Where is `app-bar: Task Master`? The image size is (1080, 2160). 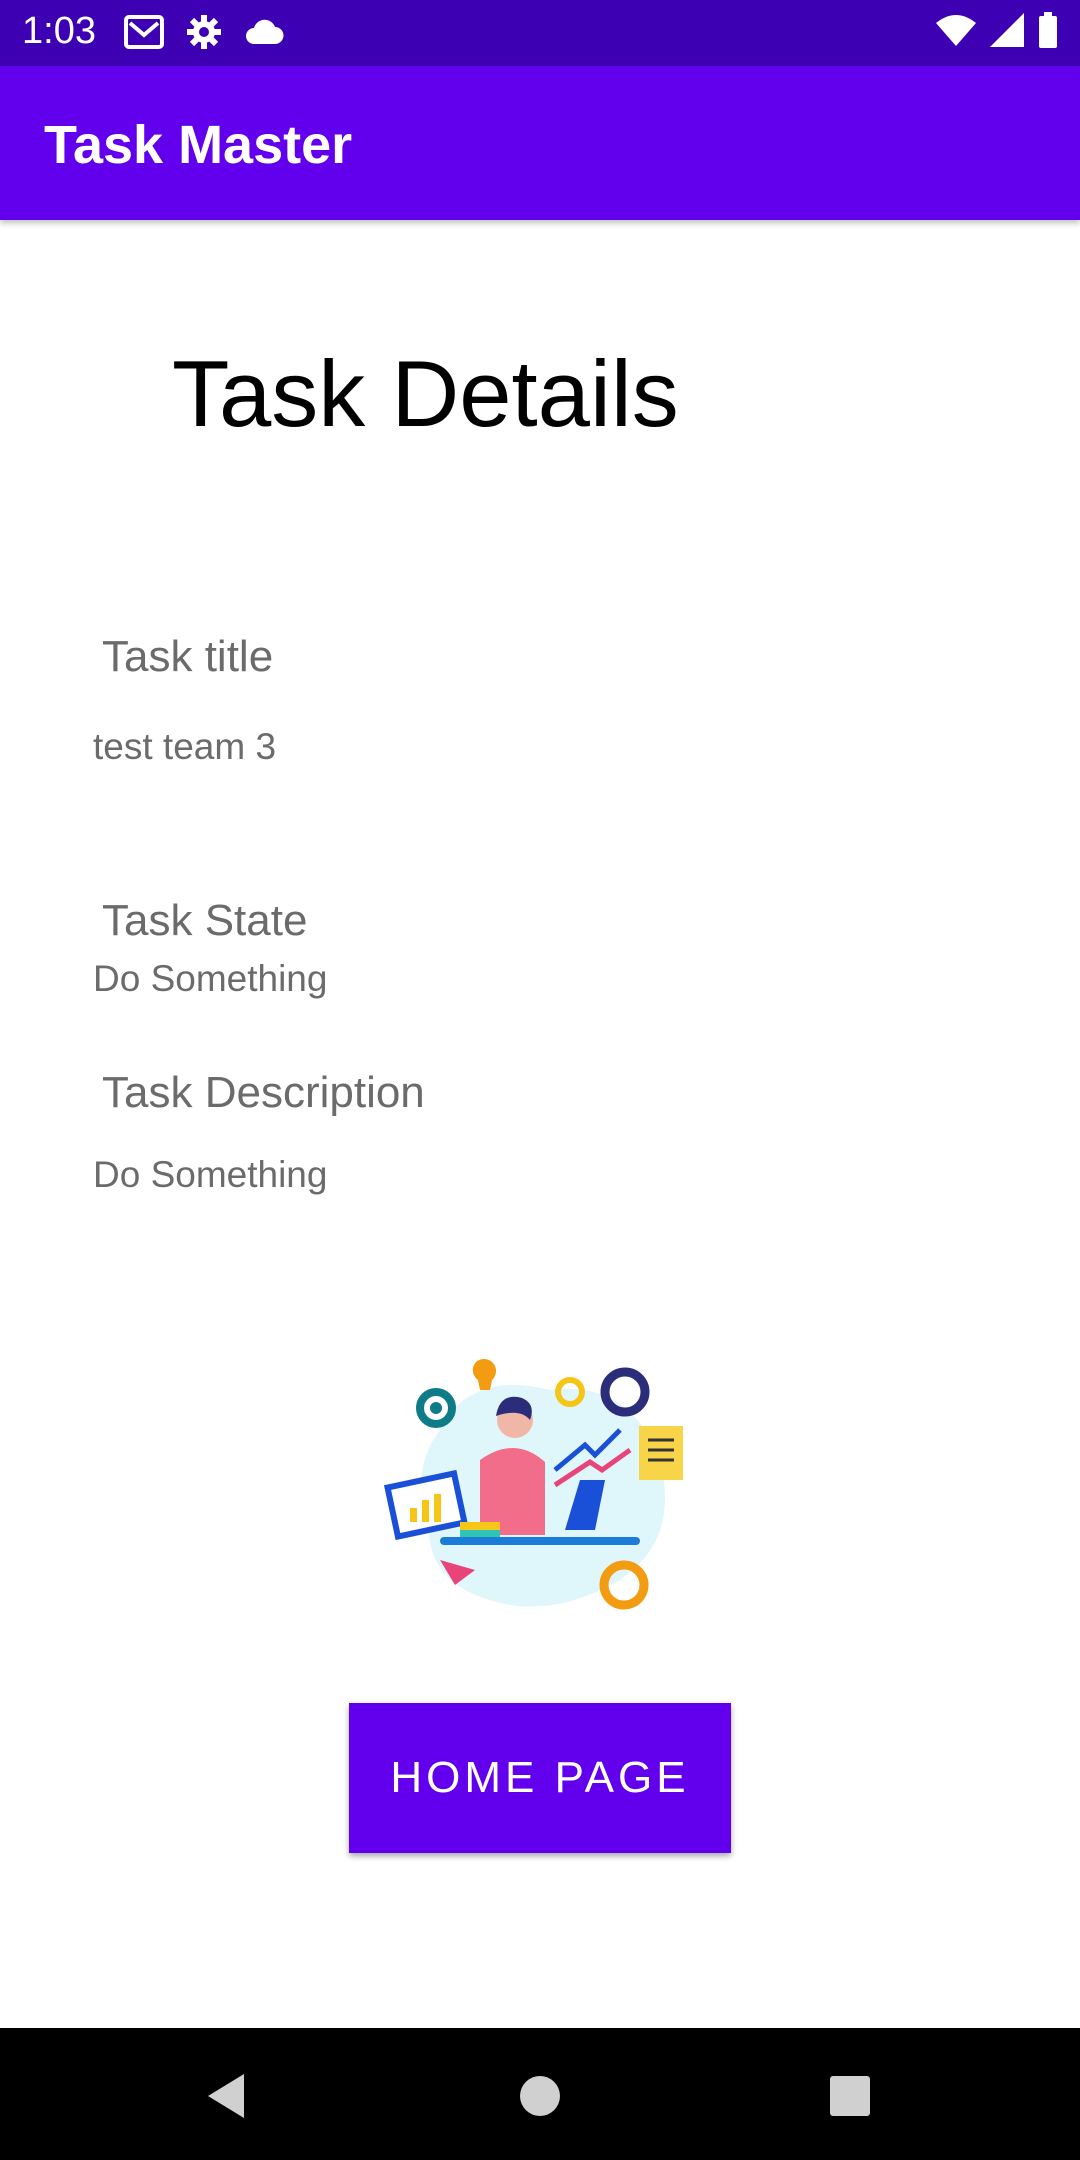 app-bar: Task Master is located at coordinates (540, 143).